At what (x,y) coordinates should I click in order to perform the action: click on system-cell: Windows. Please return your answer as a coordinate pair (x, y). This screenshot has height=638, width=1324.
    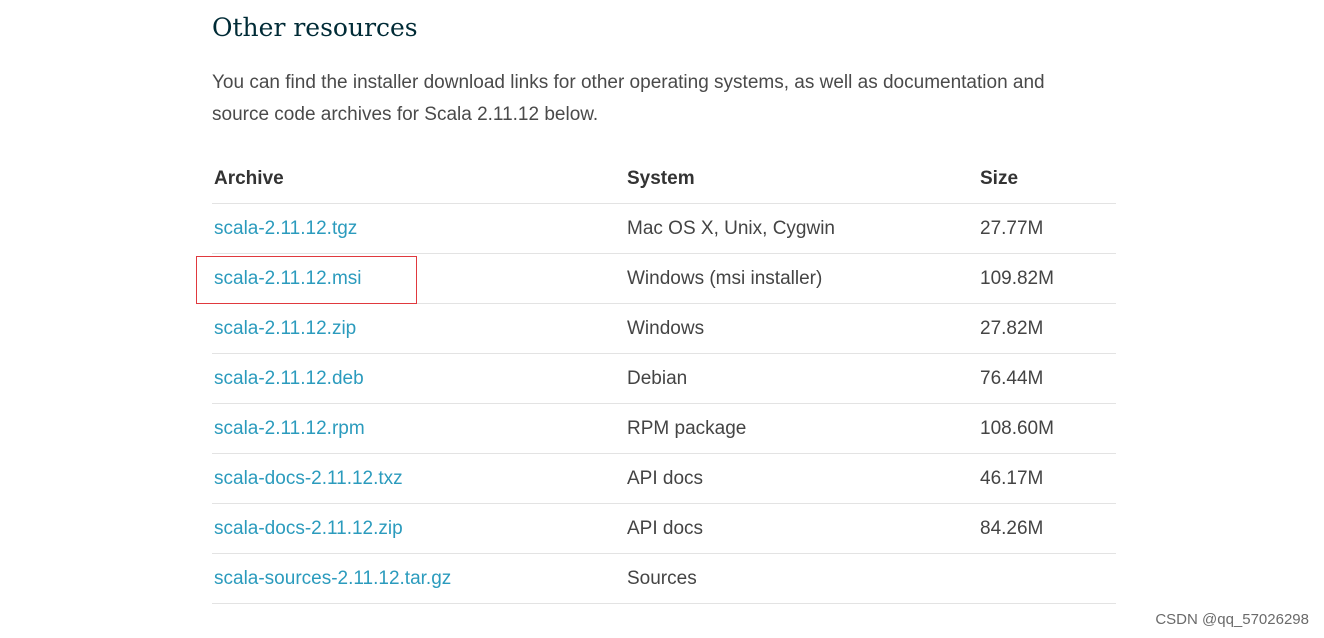
    Looking at the image, I should click on (801, 328).